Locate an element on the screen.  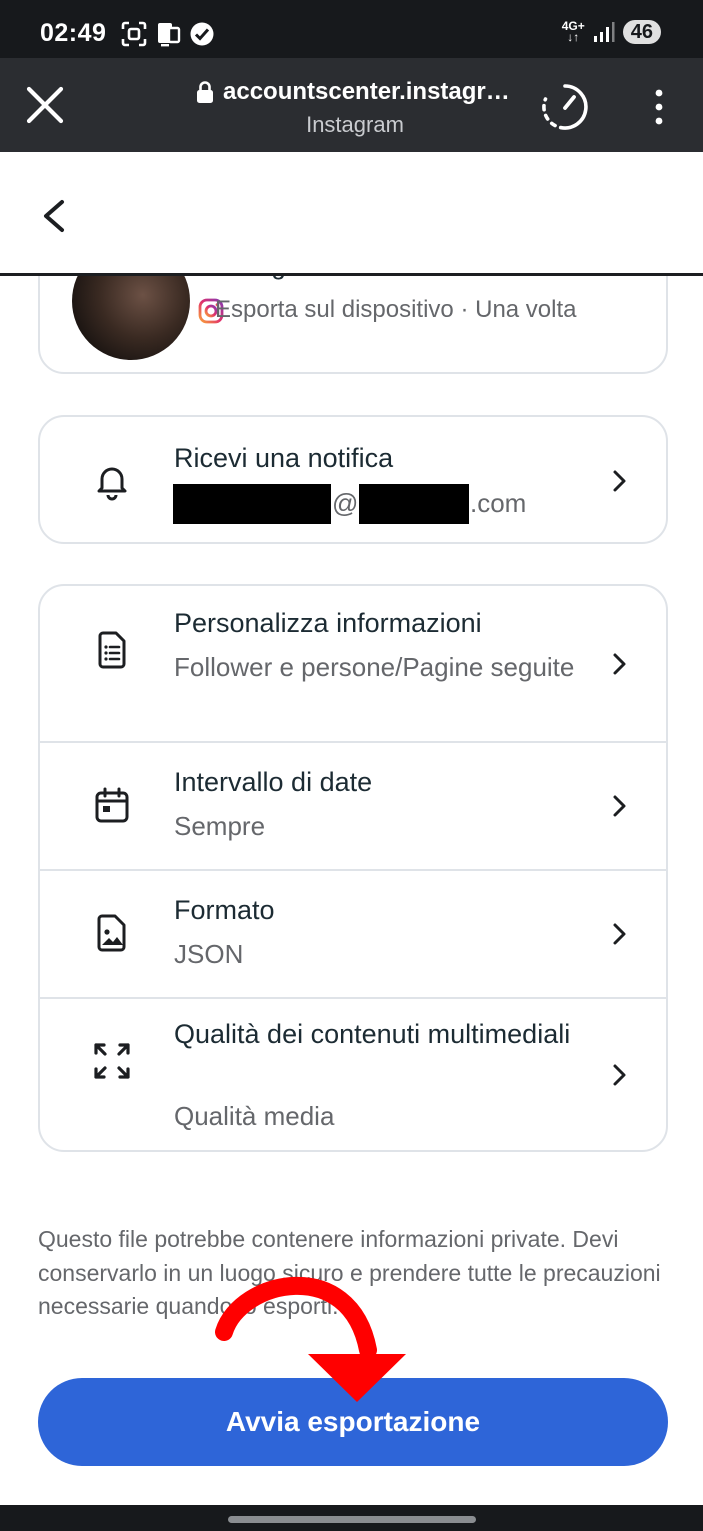
screenshot-icon is located at coordinates (134, 34).